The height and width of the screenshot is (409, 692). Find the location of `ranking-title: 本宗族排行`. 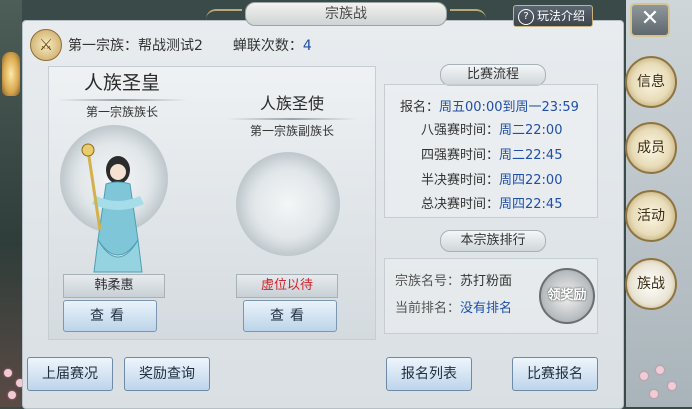

ranking-title: 本宗族排行 is located at coordinates (493, 241).